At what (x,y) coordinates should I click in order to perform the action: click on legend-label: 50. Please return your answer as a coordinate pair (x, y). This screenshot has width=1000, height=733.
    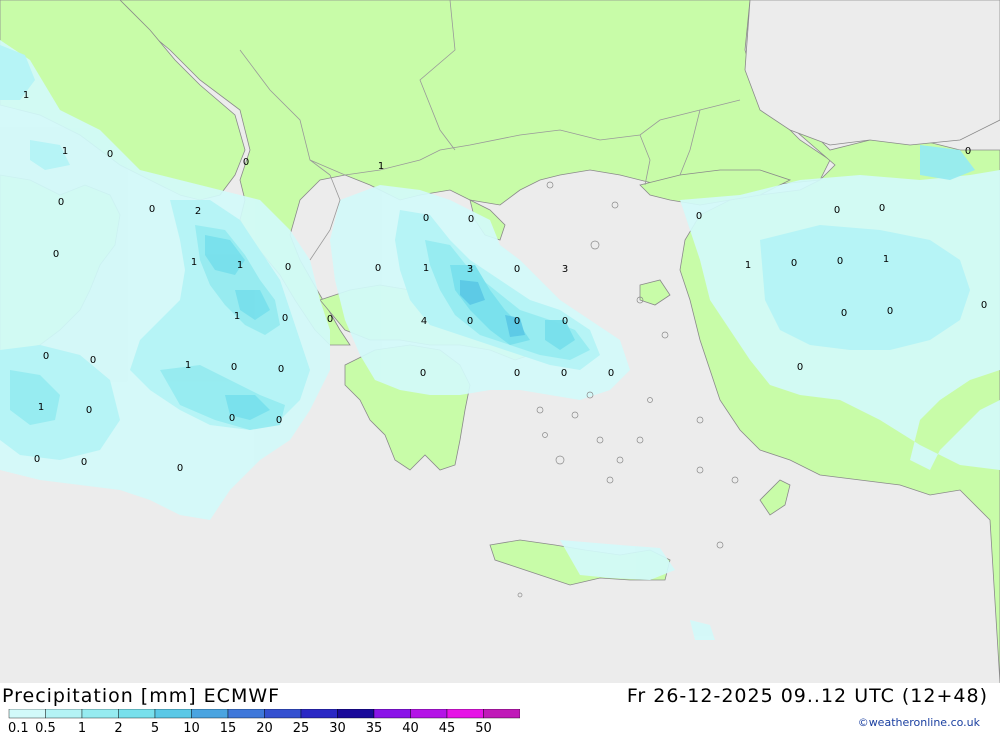
    Looking at the image, I should click on (483, 727).